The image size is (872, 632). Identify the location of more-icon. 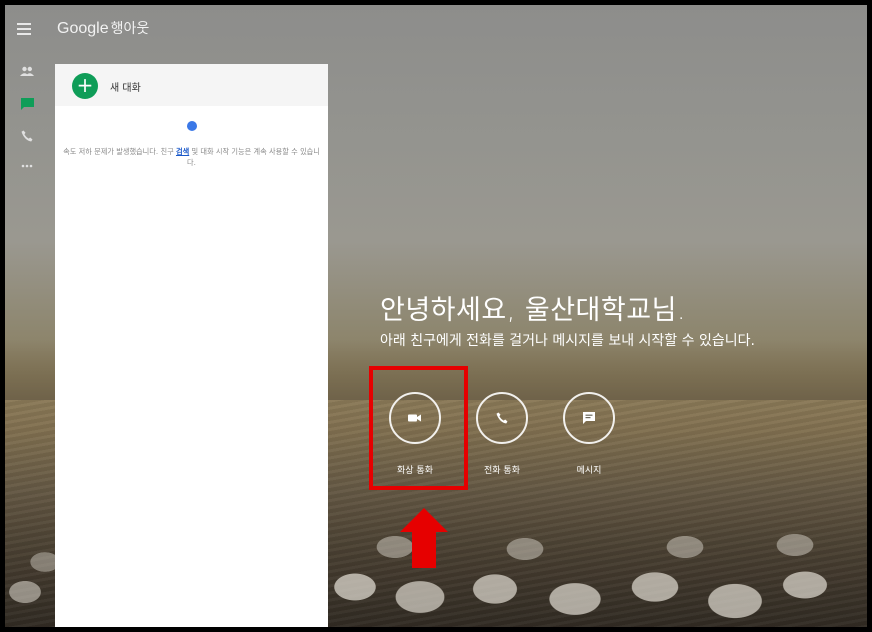
(27, 166).